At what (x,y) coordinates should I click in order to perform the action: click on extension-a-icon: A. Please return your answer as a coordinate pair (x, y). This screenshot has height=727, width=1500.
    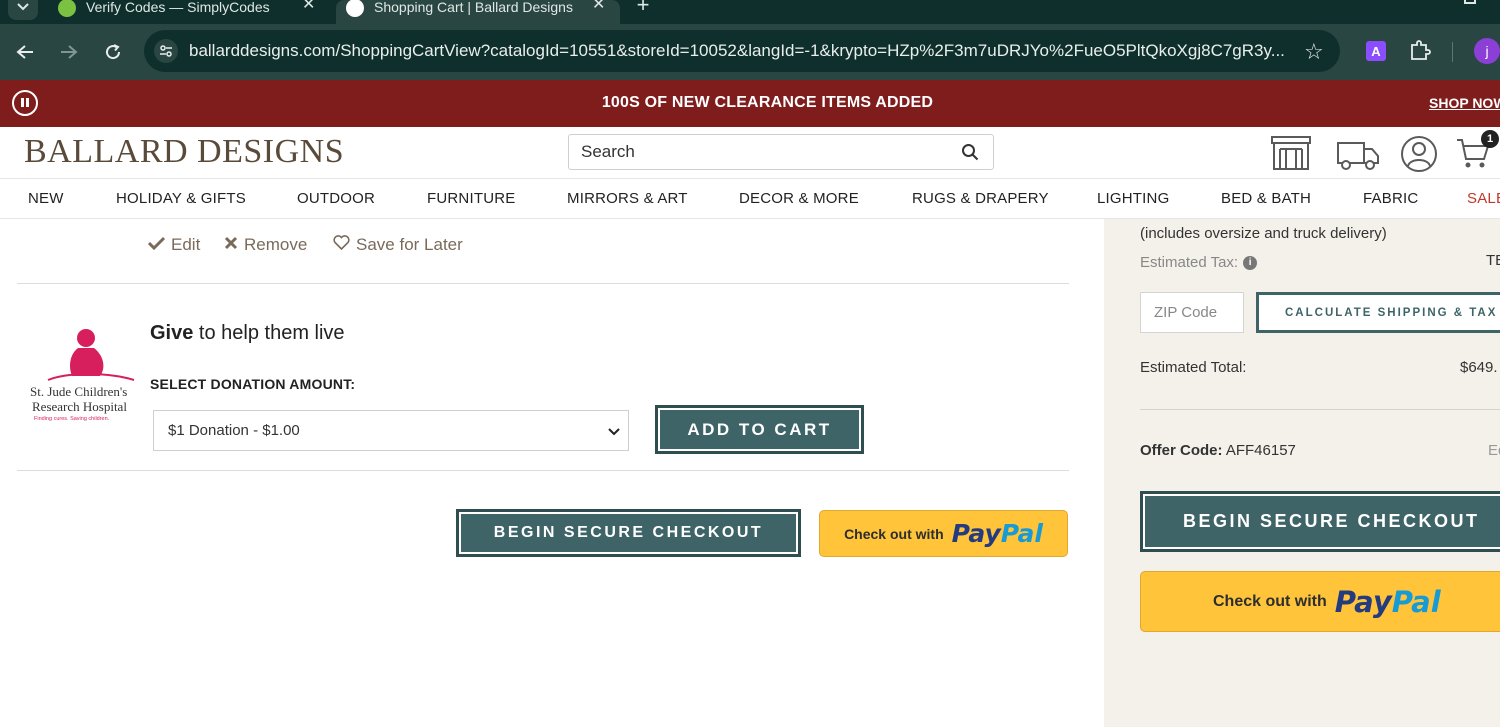
    Looking at the image, I should click on (1376, 51).